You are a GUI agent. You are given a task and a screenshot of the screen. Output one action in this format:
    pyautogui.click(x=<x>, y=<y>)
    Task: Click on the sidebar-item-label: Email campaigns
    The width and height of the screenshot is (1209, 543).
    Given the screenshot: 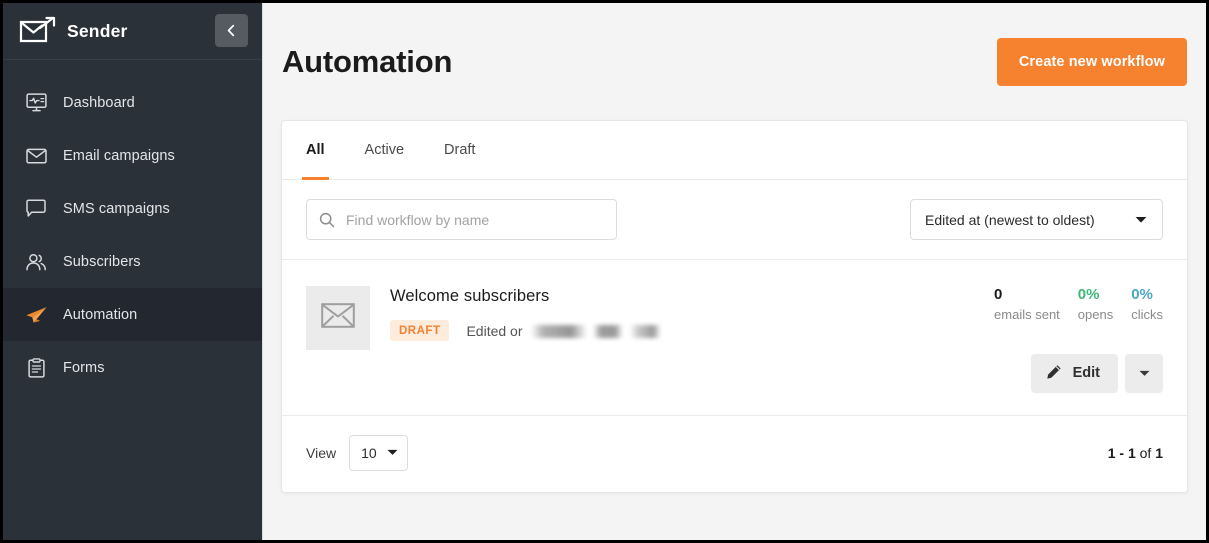 What is the action you would take?
    pyautogui.click(x=119, y=155)
    